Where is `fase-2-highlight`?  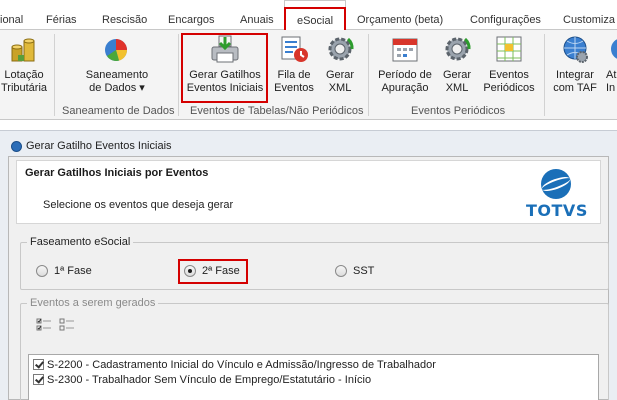
fase-2-highlight is located at coordinates (213, 271).